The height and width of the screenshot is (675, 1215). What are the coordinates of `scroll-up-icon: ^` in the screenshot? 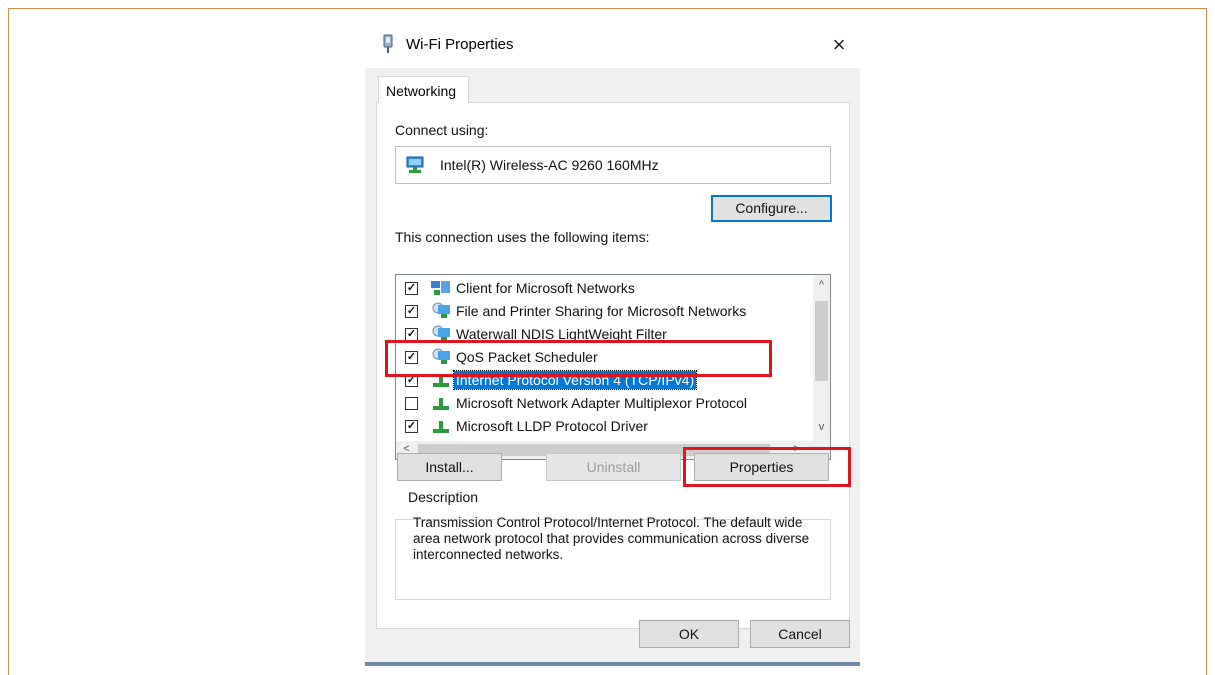 It's located at (821, 285).